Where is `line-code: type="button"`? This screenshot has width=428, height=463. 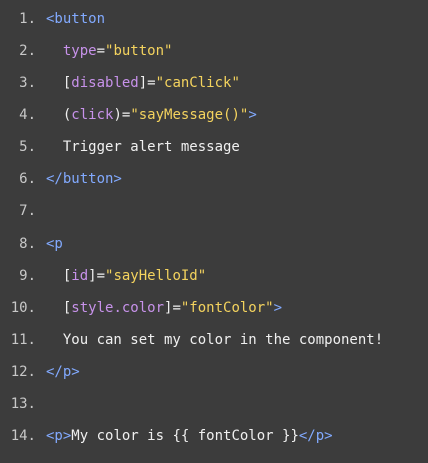
line-code: type="button" is located at coordinates (109, 51).